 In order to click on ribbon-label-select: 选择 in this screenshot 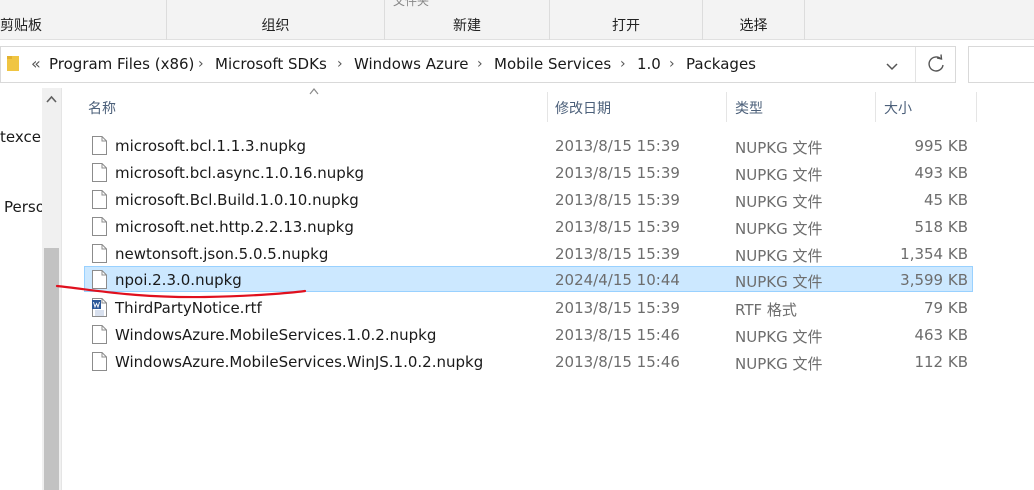, I will do `click(753, 26)`.